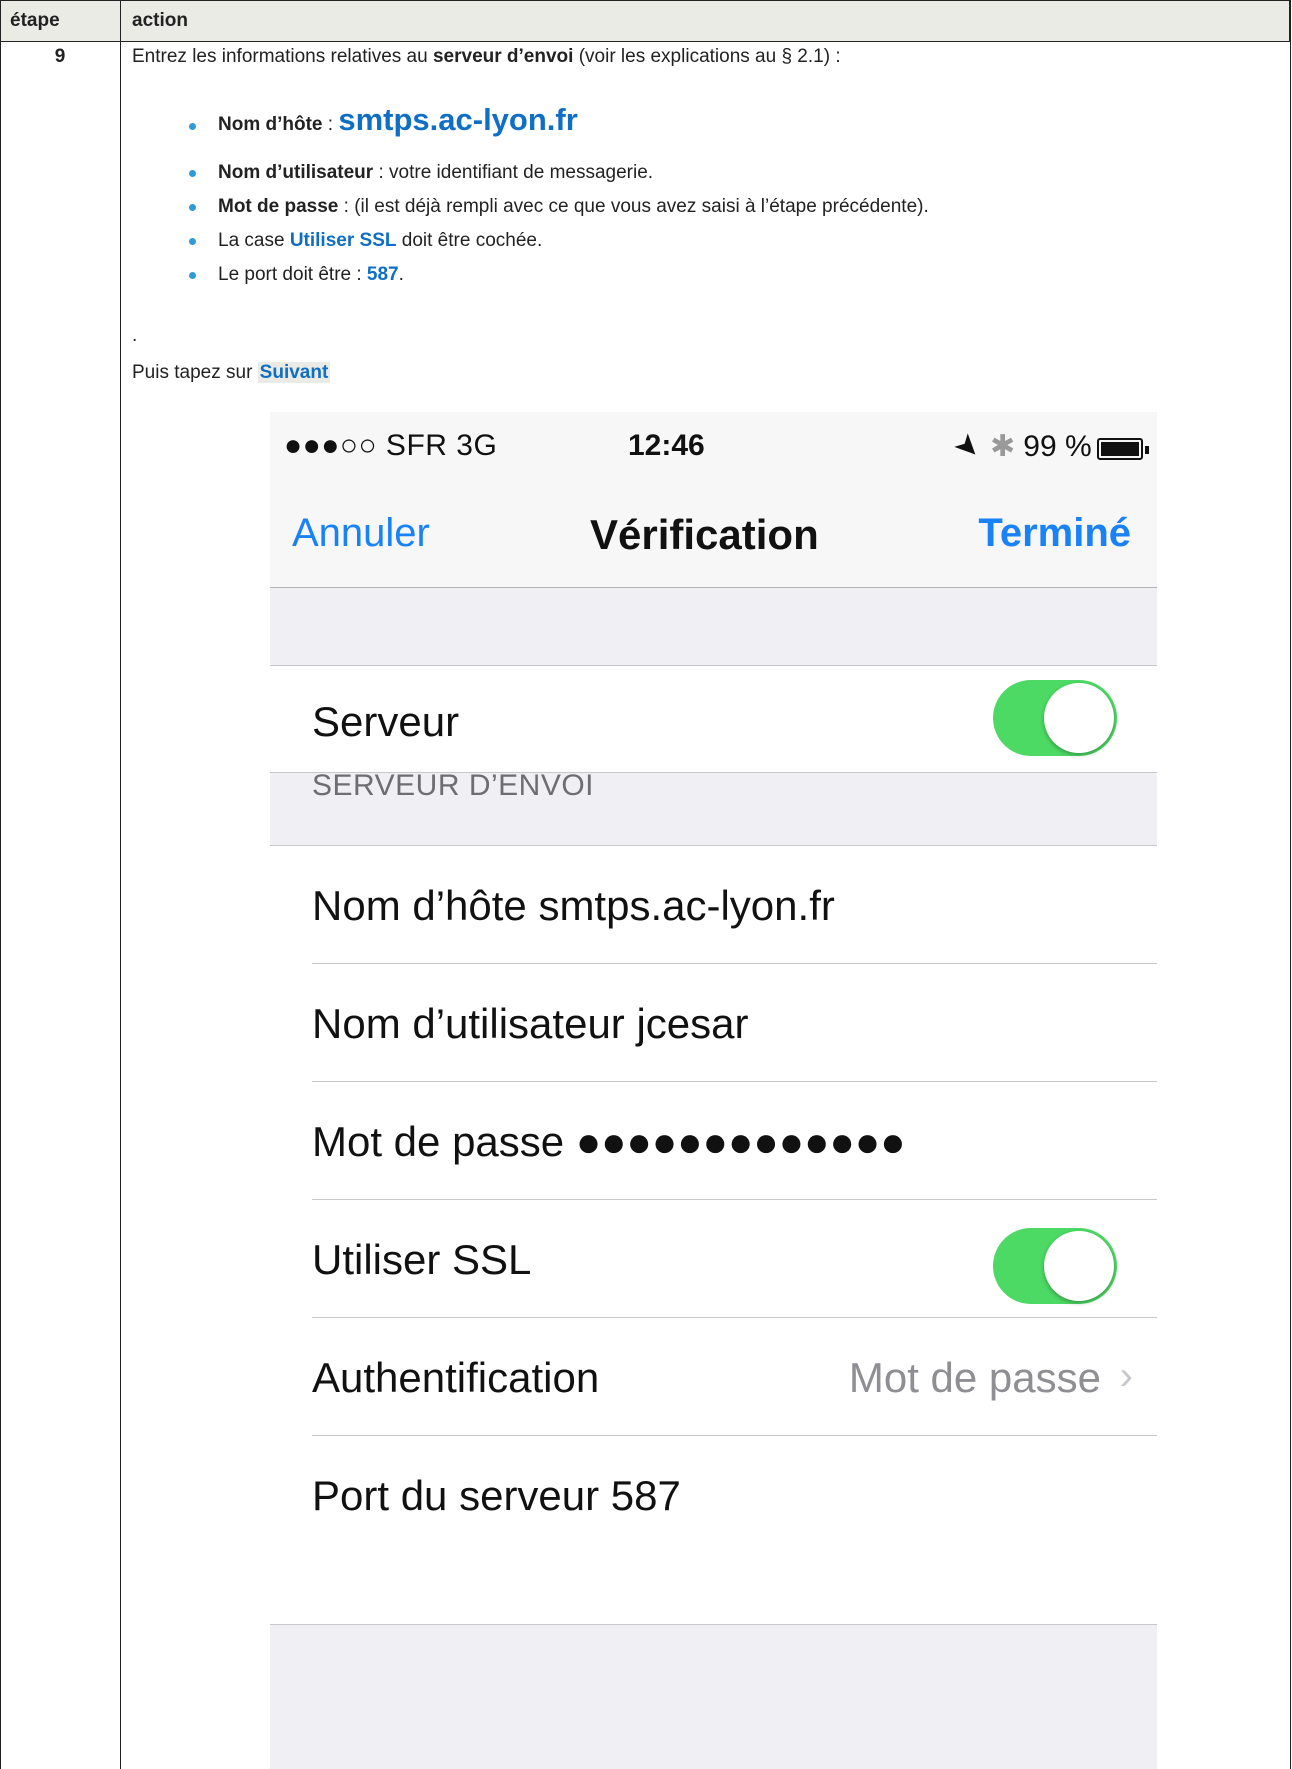 The image size is (1292, 1769). I want to click on auth-label: Authentification, so click(456, 1377).